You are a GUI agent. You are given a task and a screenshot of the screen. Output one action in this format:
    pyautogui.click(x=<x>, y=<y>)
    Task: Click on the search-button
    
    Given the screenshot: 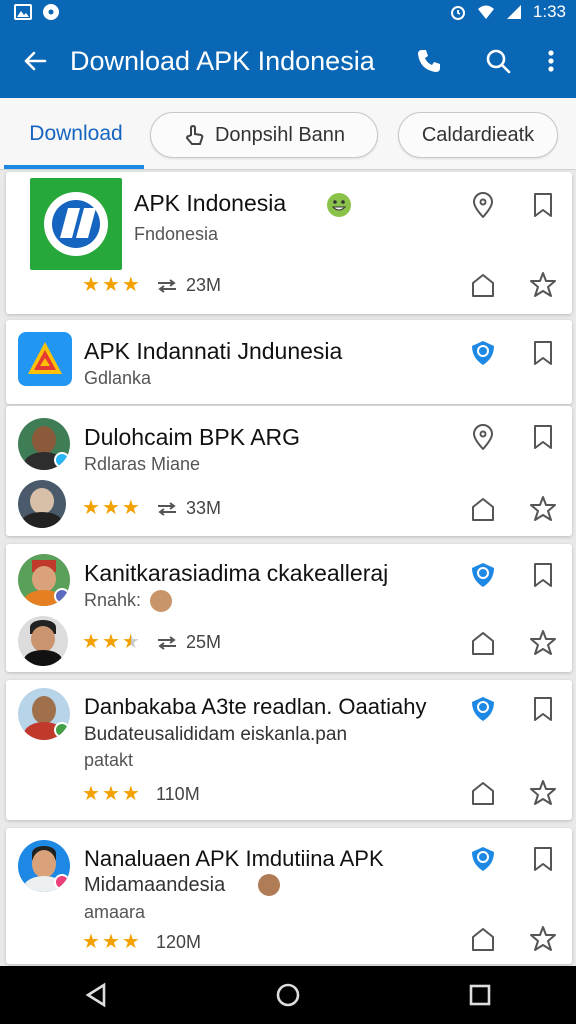 What is the action you would take?
    pyautogui.click(x=498, y=61)
    